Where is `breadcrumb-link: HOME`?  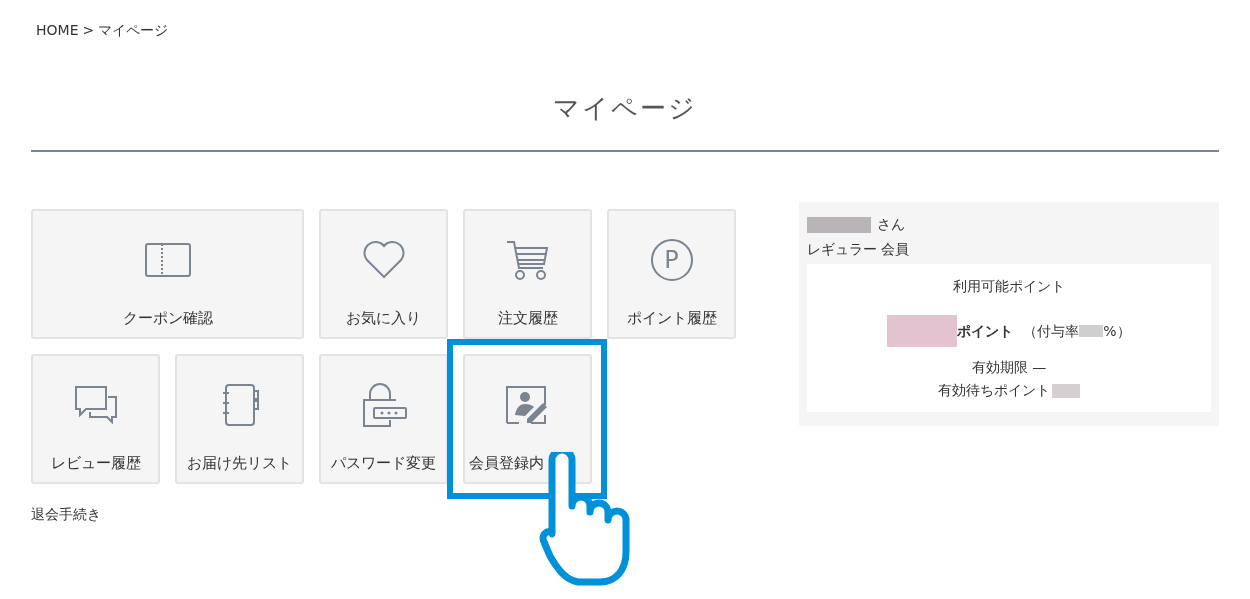 breadcrumb-link: HOME is located at coordinates (57, 30).